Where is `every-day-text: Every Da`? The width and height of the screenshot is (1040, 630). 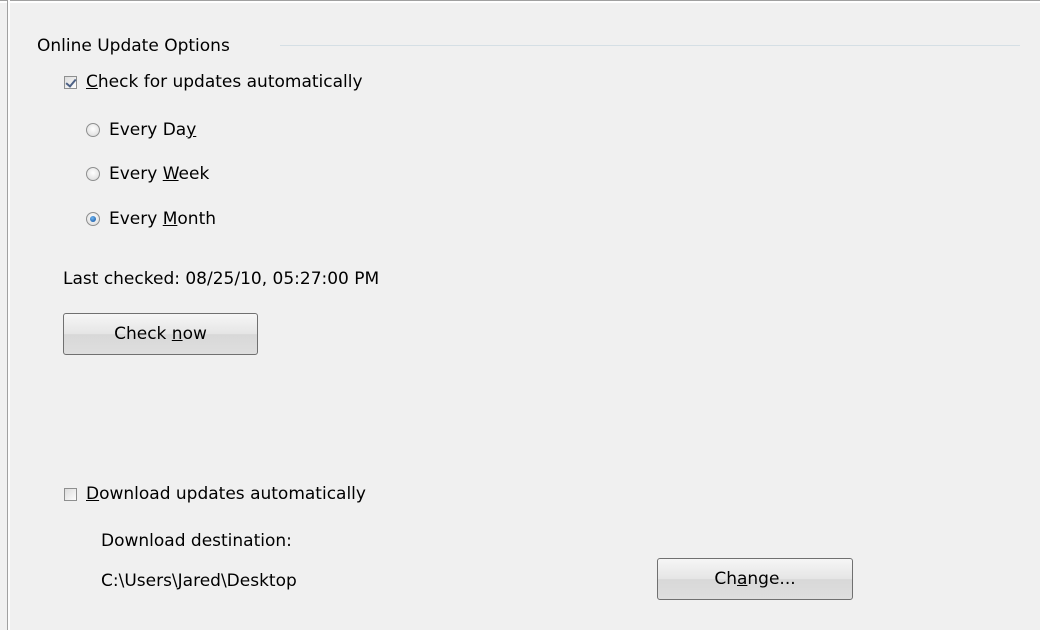
every-day-text: Every Da is located at coordinates (148, 130).